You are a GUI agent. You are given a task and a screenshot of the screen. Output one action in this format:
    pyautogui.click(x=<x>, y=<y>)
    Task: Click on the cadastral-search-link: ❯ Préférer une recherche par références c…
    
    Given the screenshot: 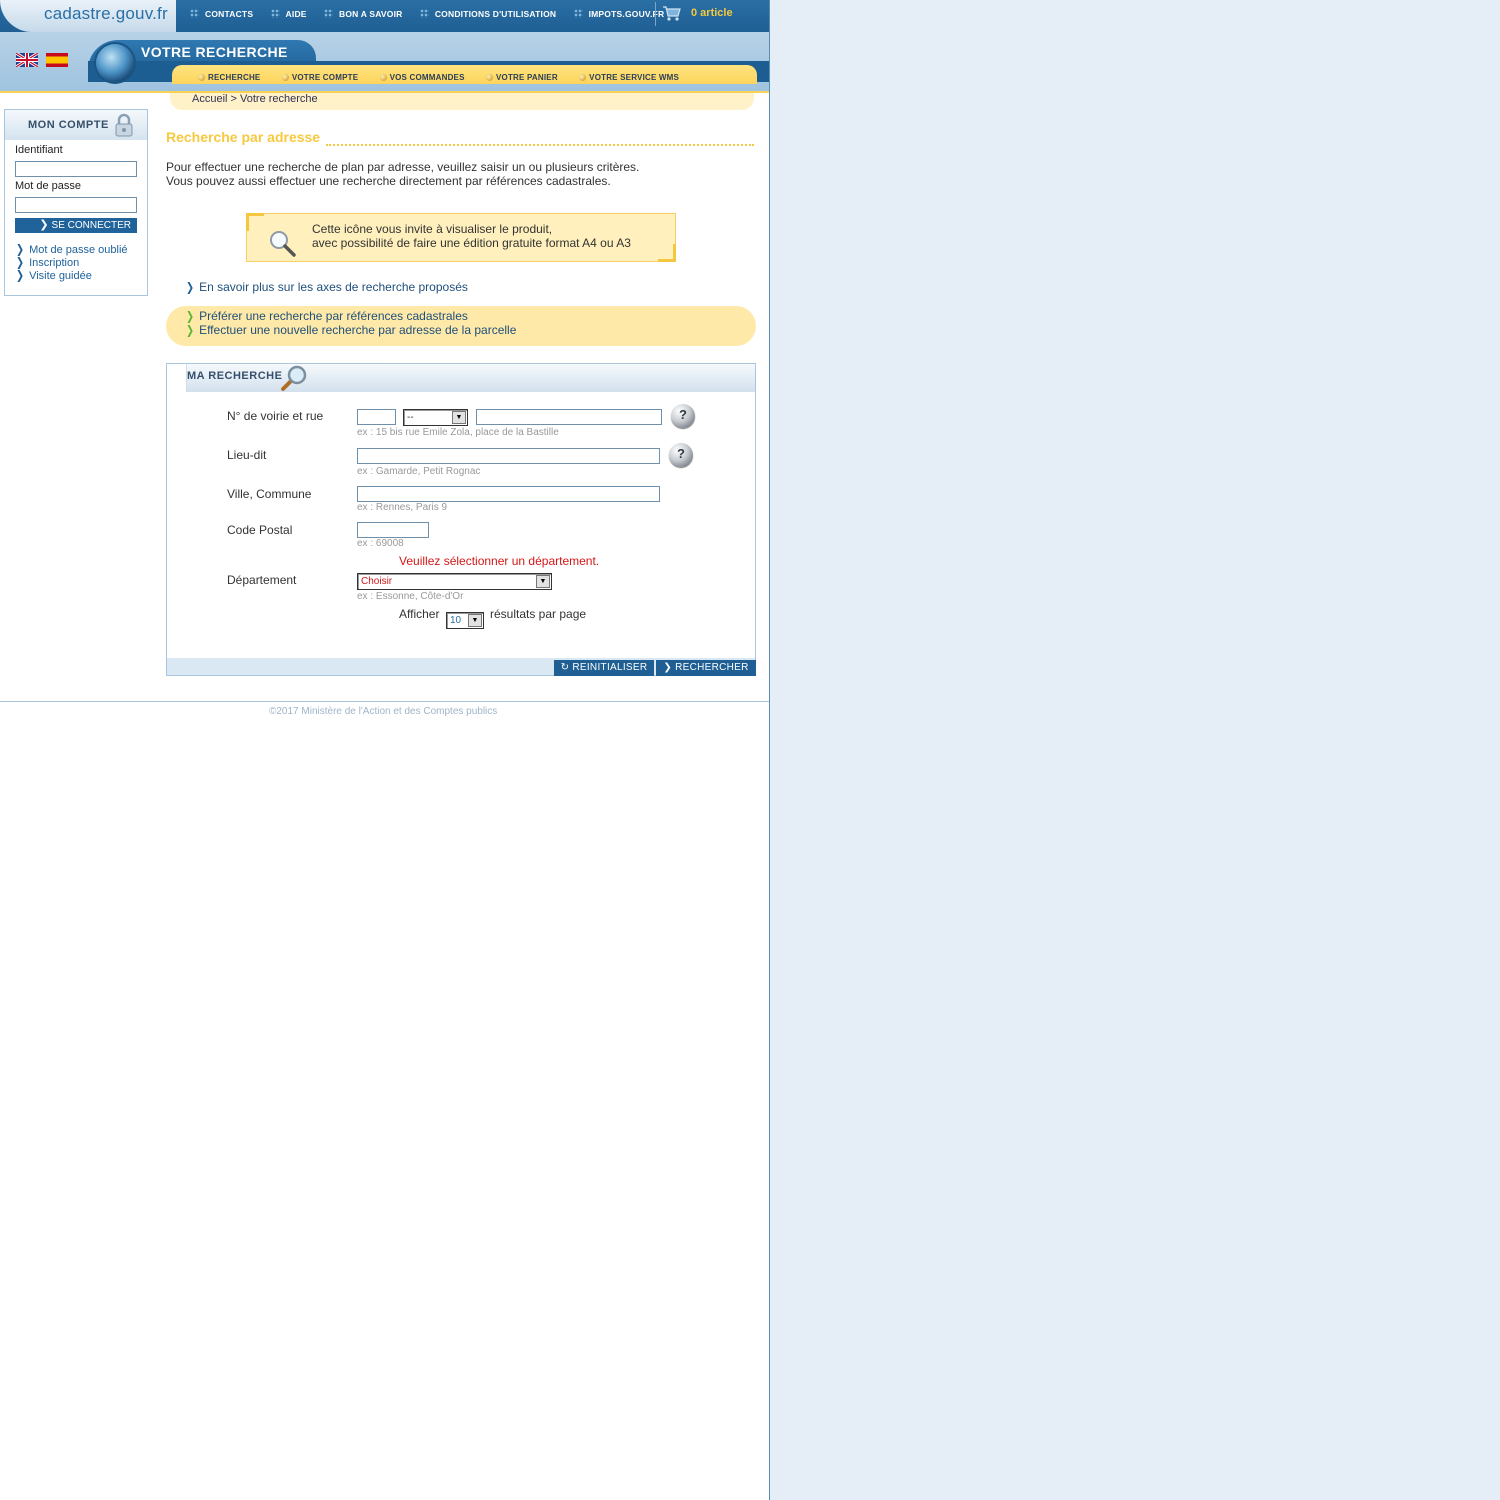 What is the action you would take?
    pyautogui.click(x=326, y=316)
    